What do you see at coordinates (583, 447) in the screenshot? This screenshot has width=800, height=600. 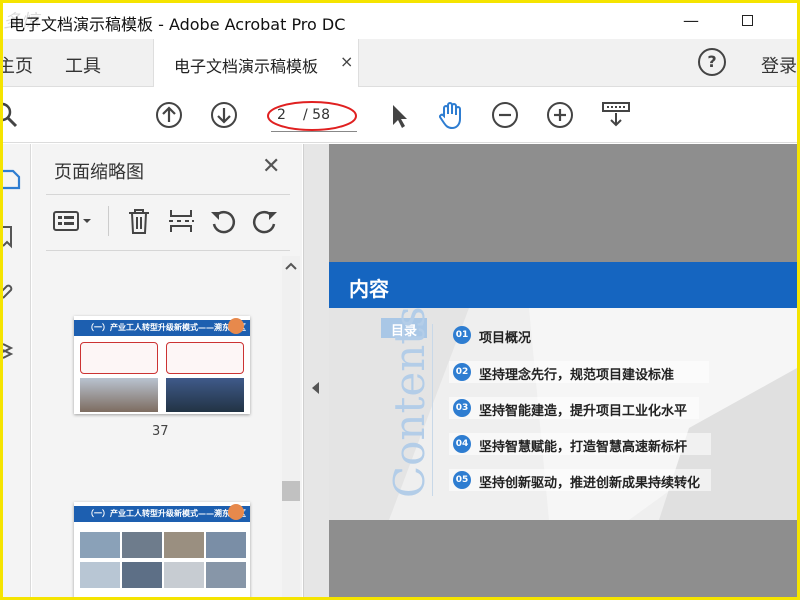 I see `toc-text: 坚持智慧赋能，打造智慧高速新标杆` at bounding box center [583, 447].